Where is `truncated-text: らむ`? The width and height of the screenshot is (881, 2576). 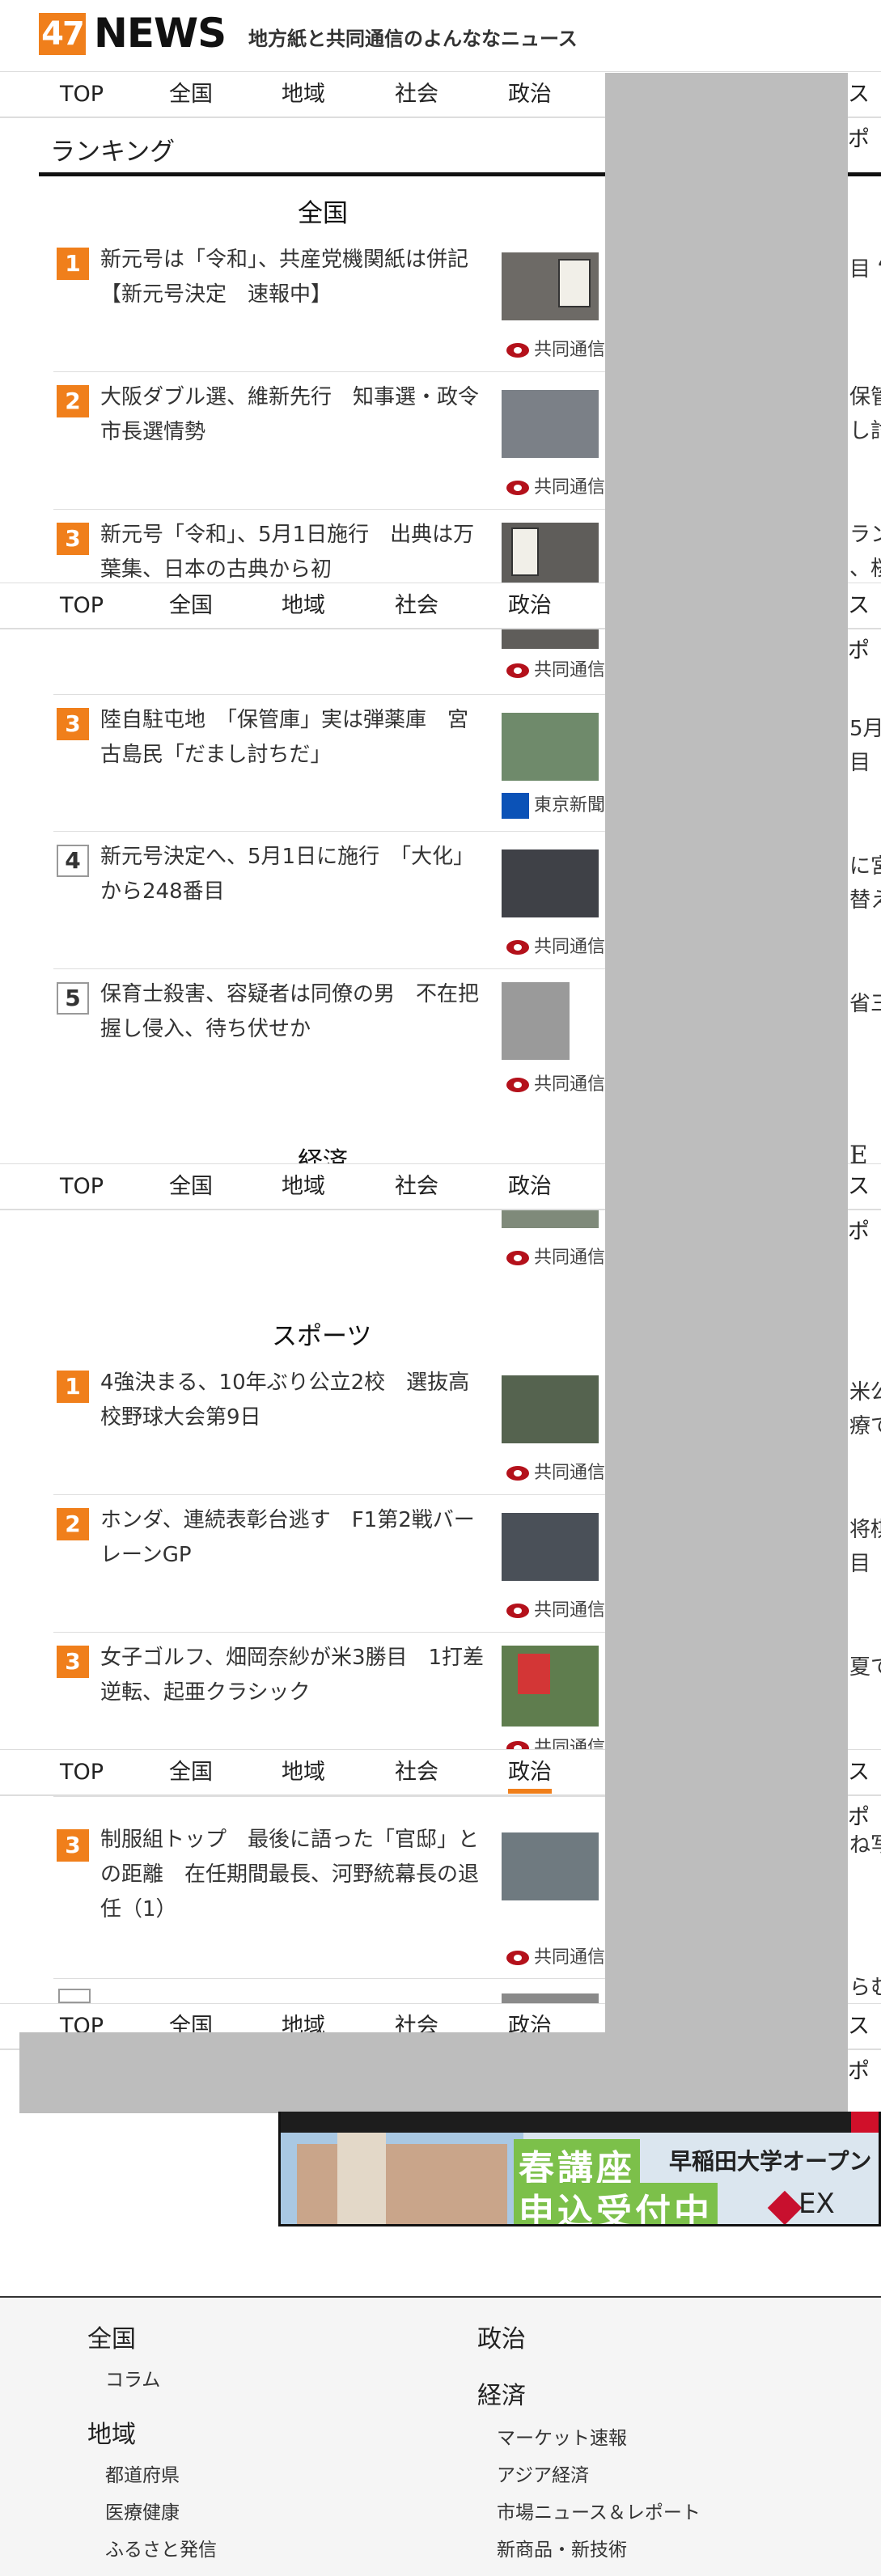 truncated-text: らむ is located at coordinates (865, 1988).